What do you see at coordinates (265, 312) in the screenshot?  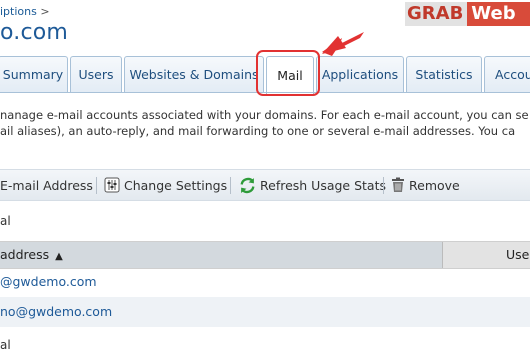 I see `table-row: no@gwdemo.com` at bounding box center [265, 312].